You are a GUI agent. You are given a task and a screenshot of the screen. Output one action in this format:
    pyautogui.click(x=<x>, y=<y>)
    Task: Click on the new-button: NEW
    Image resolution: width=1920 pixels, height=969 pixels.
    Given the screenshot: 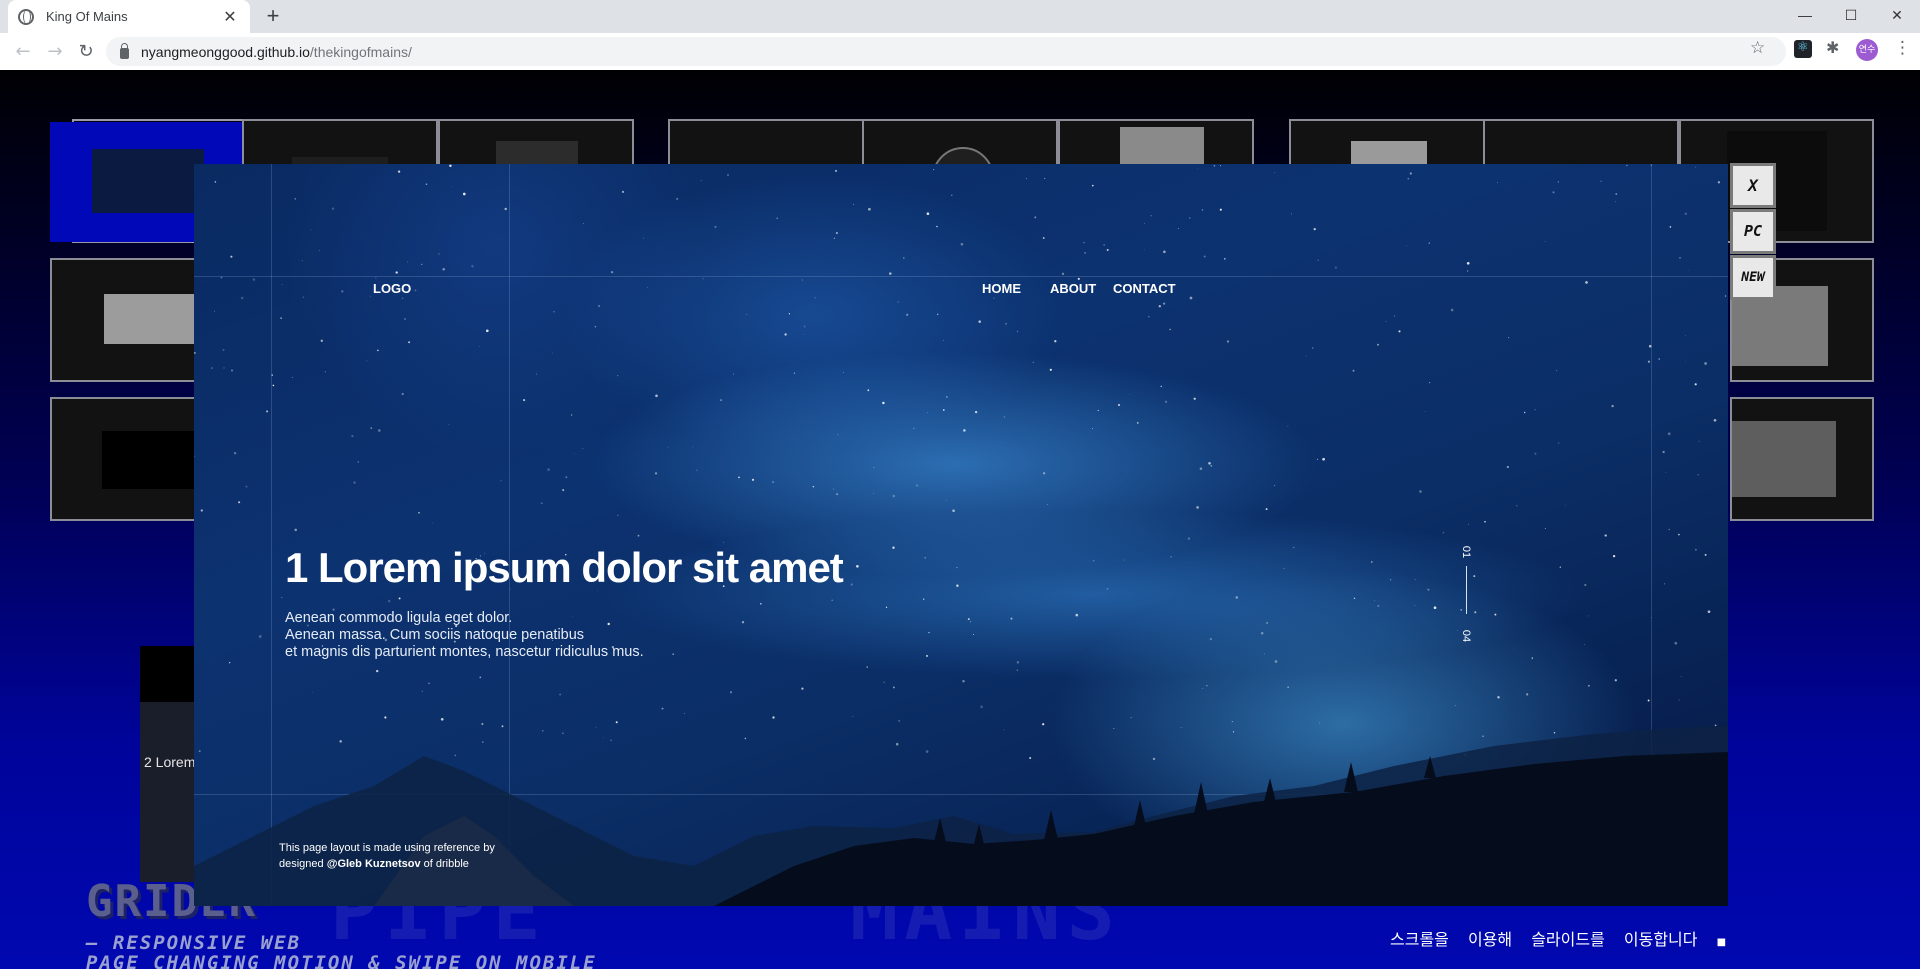 What is the action you would take?
    pyautogui.click(x=1753, y=277)
    